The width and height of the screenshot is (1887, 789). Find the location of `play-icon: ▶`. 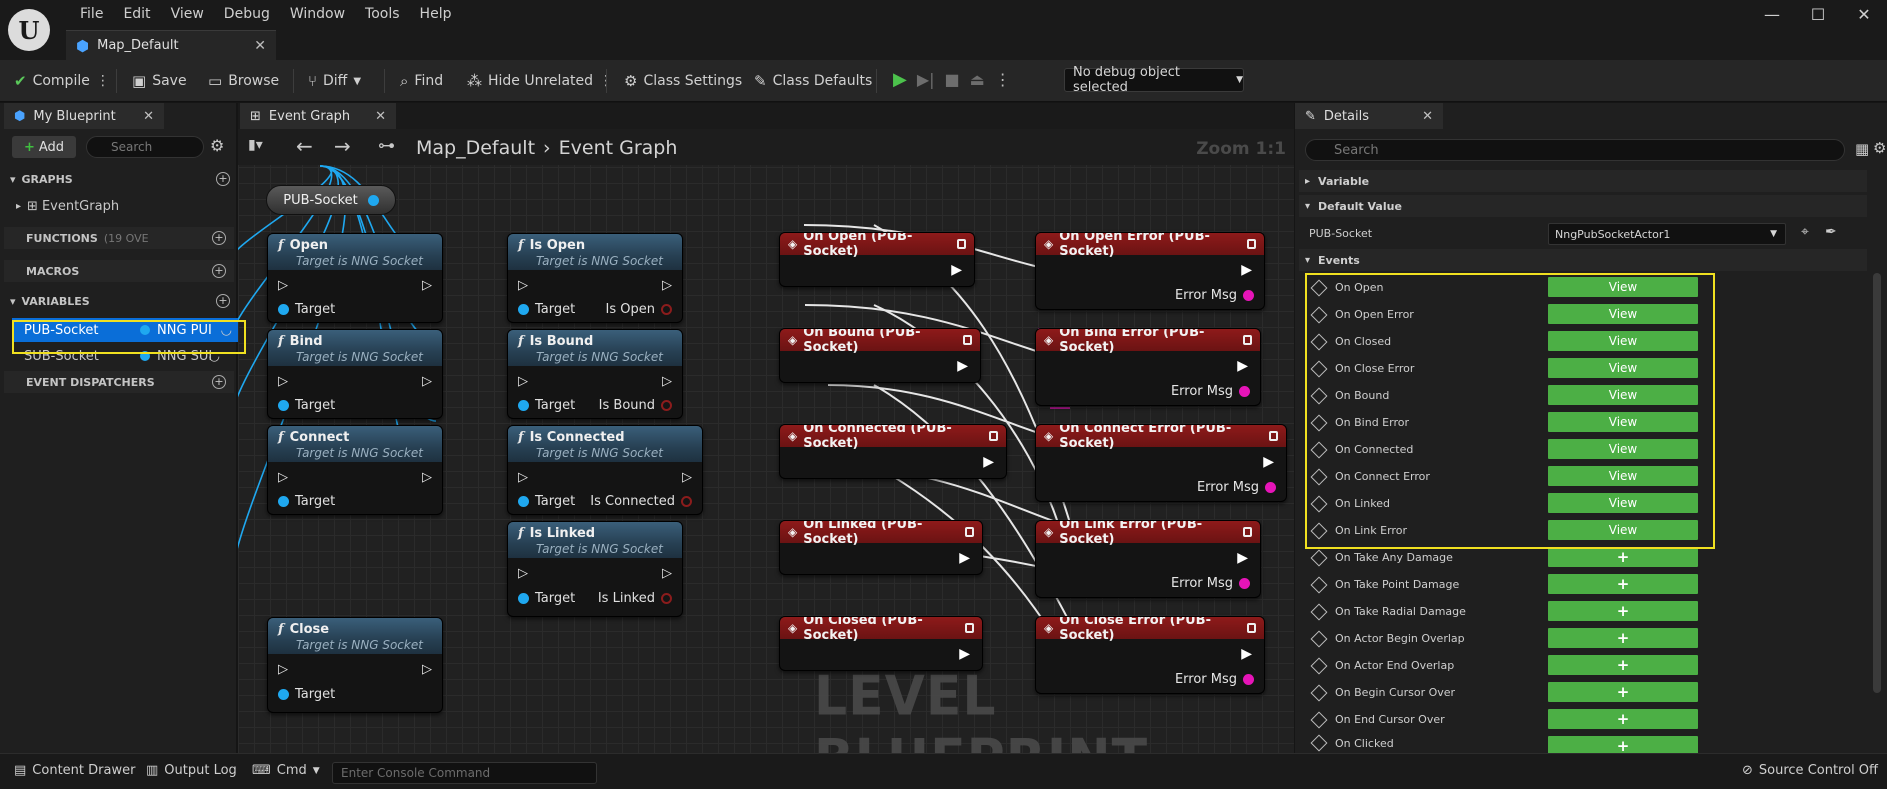

play-icon: ▶ is located at coordinates (900, 79).